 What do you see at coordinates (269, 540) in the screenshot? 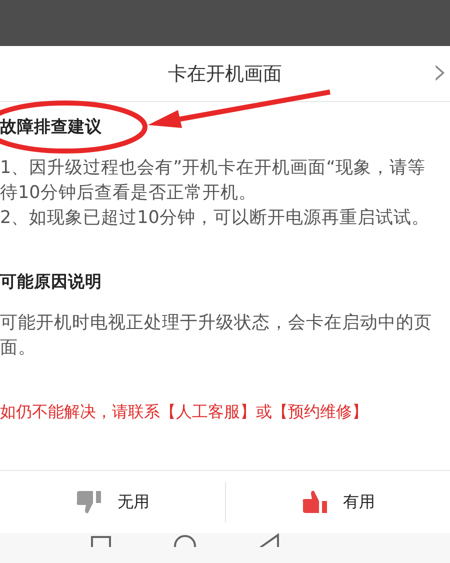
I see `back-icon` at bounding box center [269, 540].